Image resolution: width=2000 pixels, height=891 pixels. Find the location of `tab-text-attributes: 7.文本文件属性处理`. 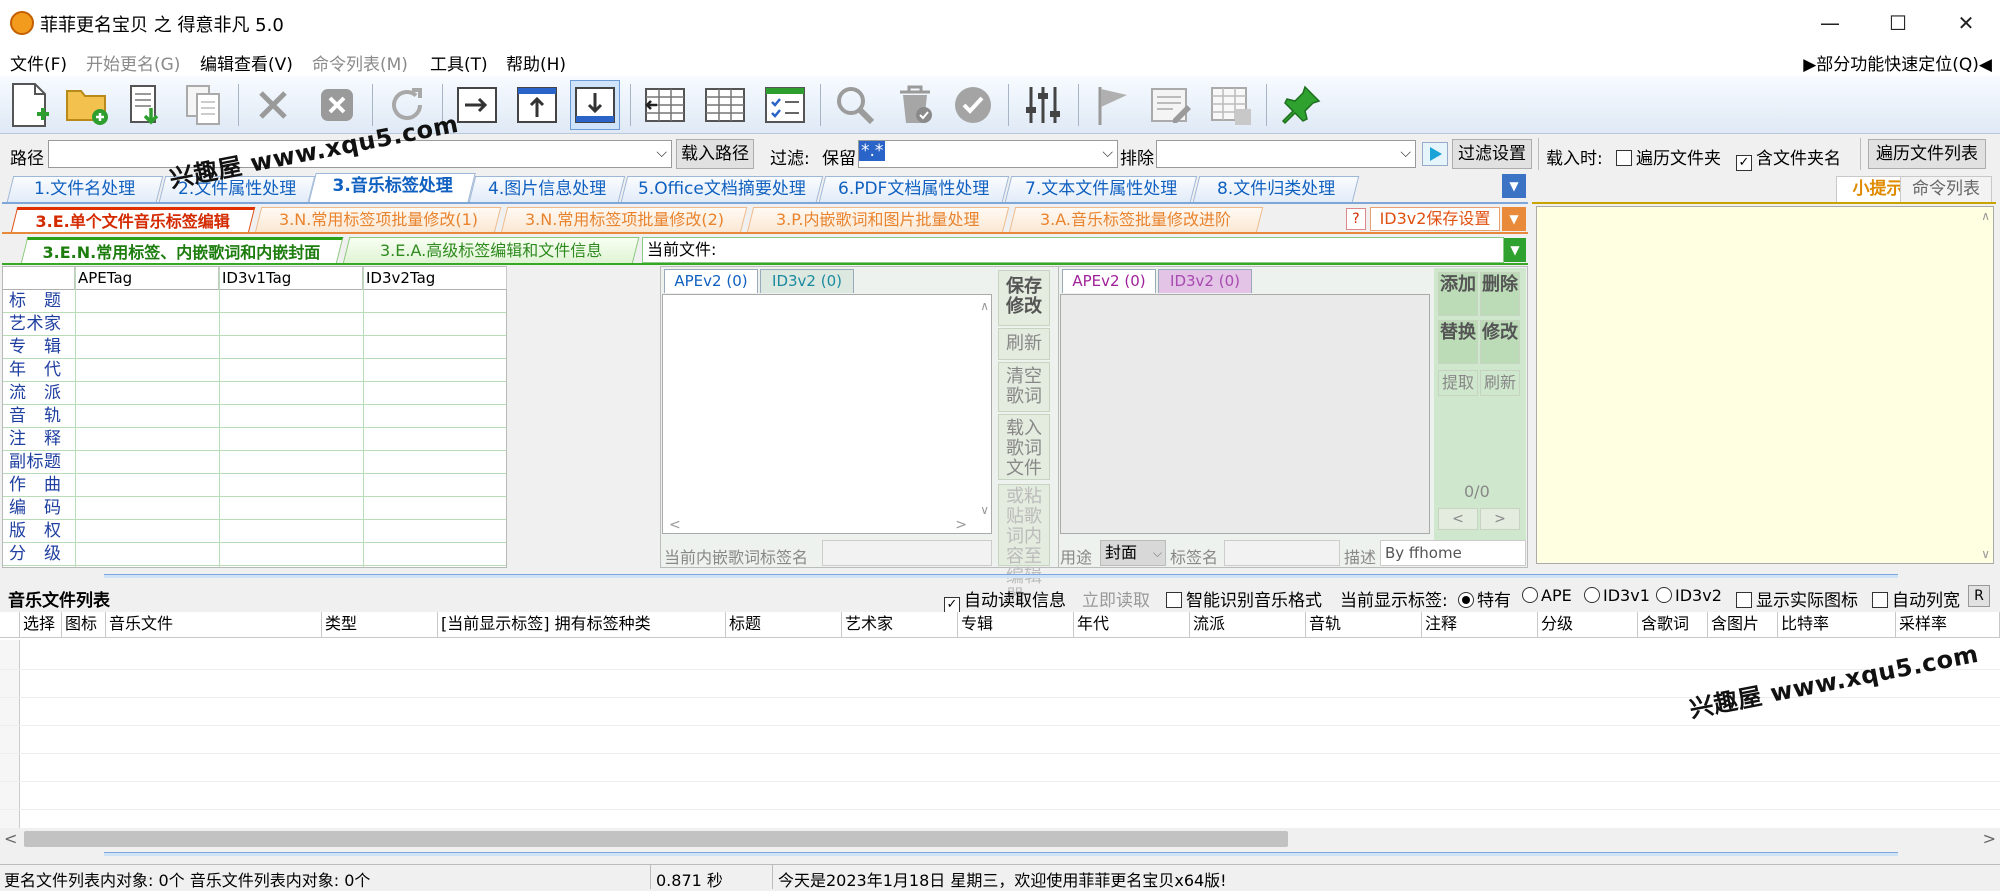

tab-text-attributes: 7.文本文件属性处理 is located at coordinates (1101, 189).